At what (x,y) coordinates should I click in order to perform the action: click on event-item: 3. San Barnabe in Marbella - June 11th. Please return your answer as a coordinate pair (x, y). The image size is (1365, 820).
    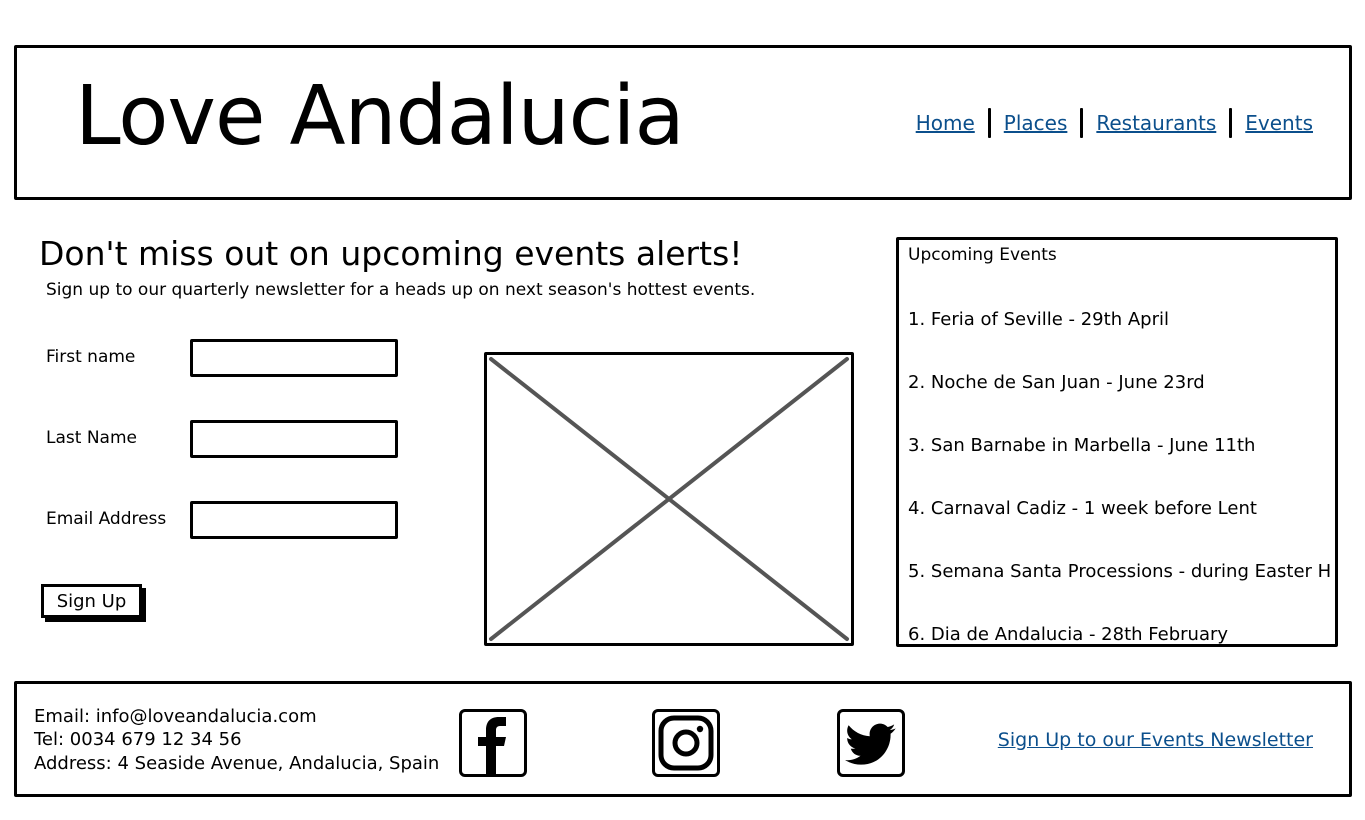
    Looking at the image, I should click on (1082, 445).